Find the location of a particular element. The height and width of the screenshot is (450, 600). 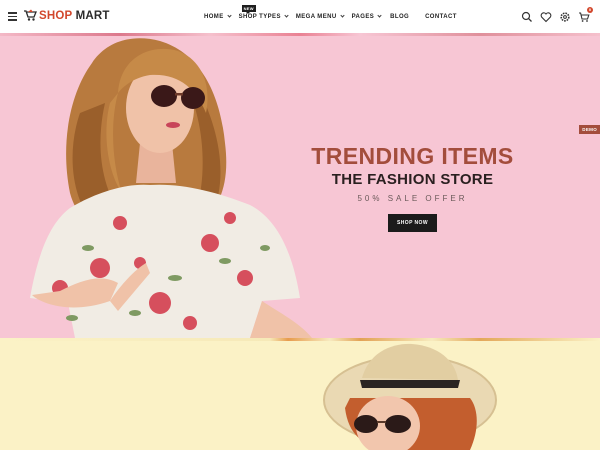

logo-mart-text: Mart is located at coordinates (92, 15).